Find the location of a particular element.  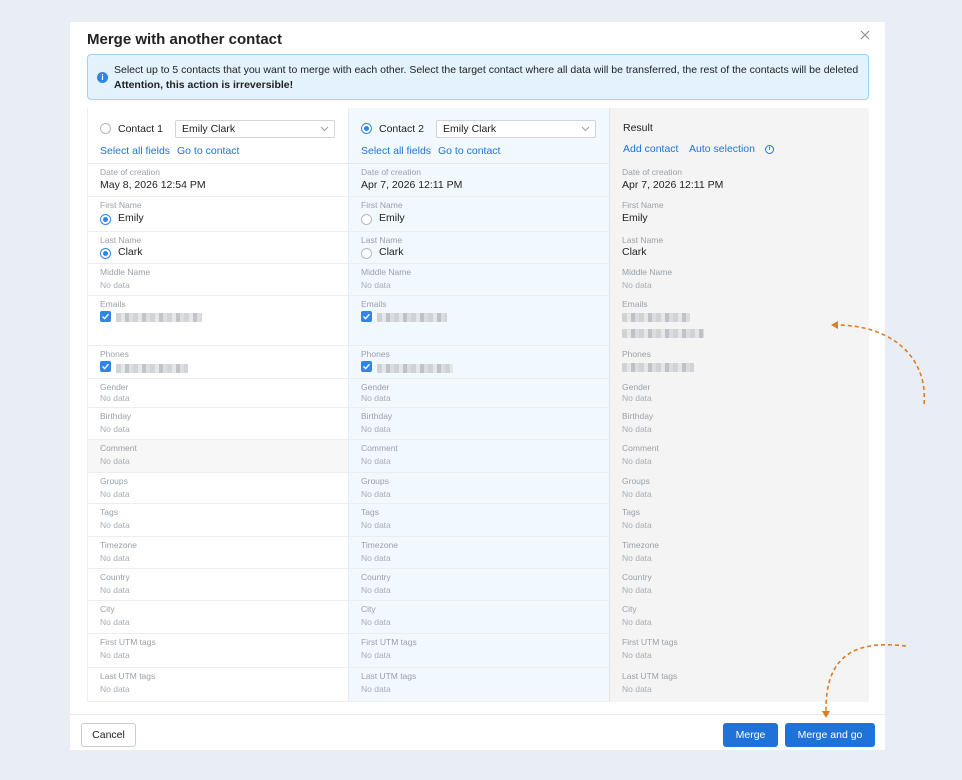

row-date-of-creation: Date of creation Apr 7, 2026 12:11 PM is located at coordinates (479, 180).